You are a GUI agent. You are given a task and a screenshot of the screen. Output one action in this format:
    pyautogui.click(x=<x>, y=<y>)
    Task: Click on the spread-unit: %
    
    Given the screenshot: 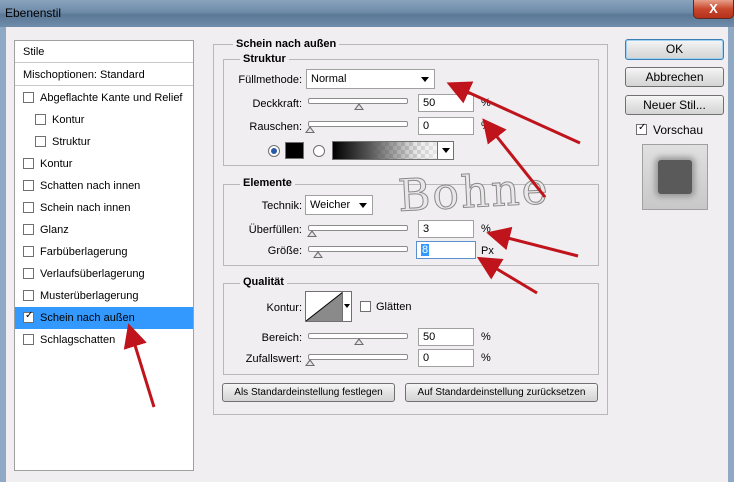 What is the action you would take?
    pyautogui.click(x=486, y=229)
    